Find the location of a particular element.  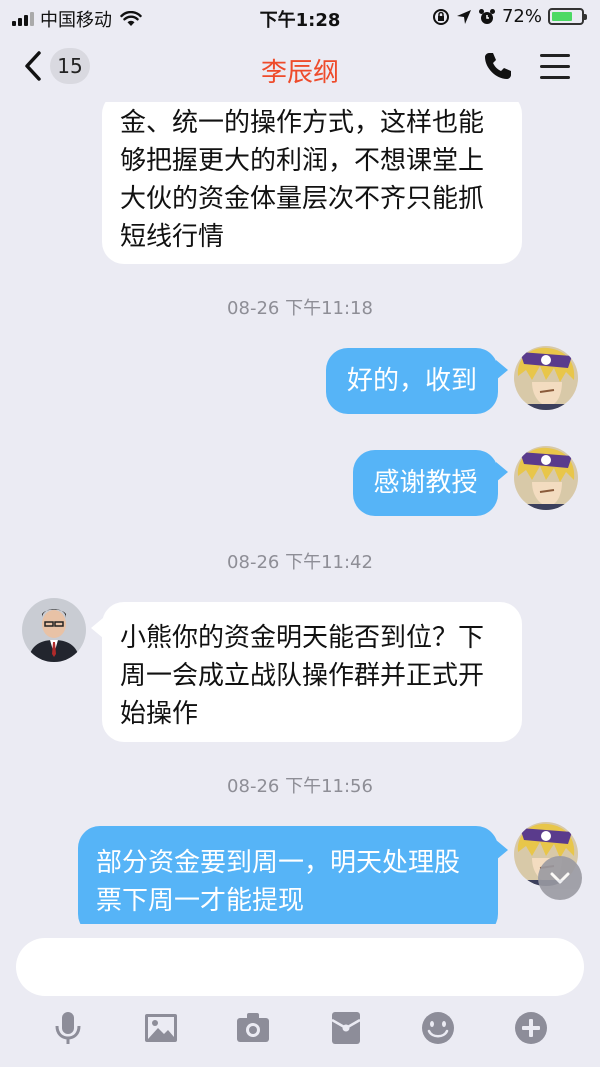

incoming-message-bubble: 小熊你的资金明天能否到位？下 周一会成立战队操作群并正式开 始操作 is located at coordinates (312, 672).